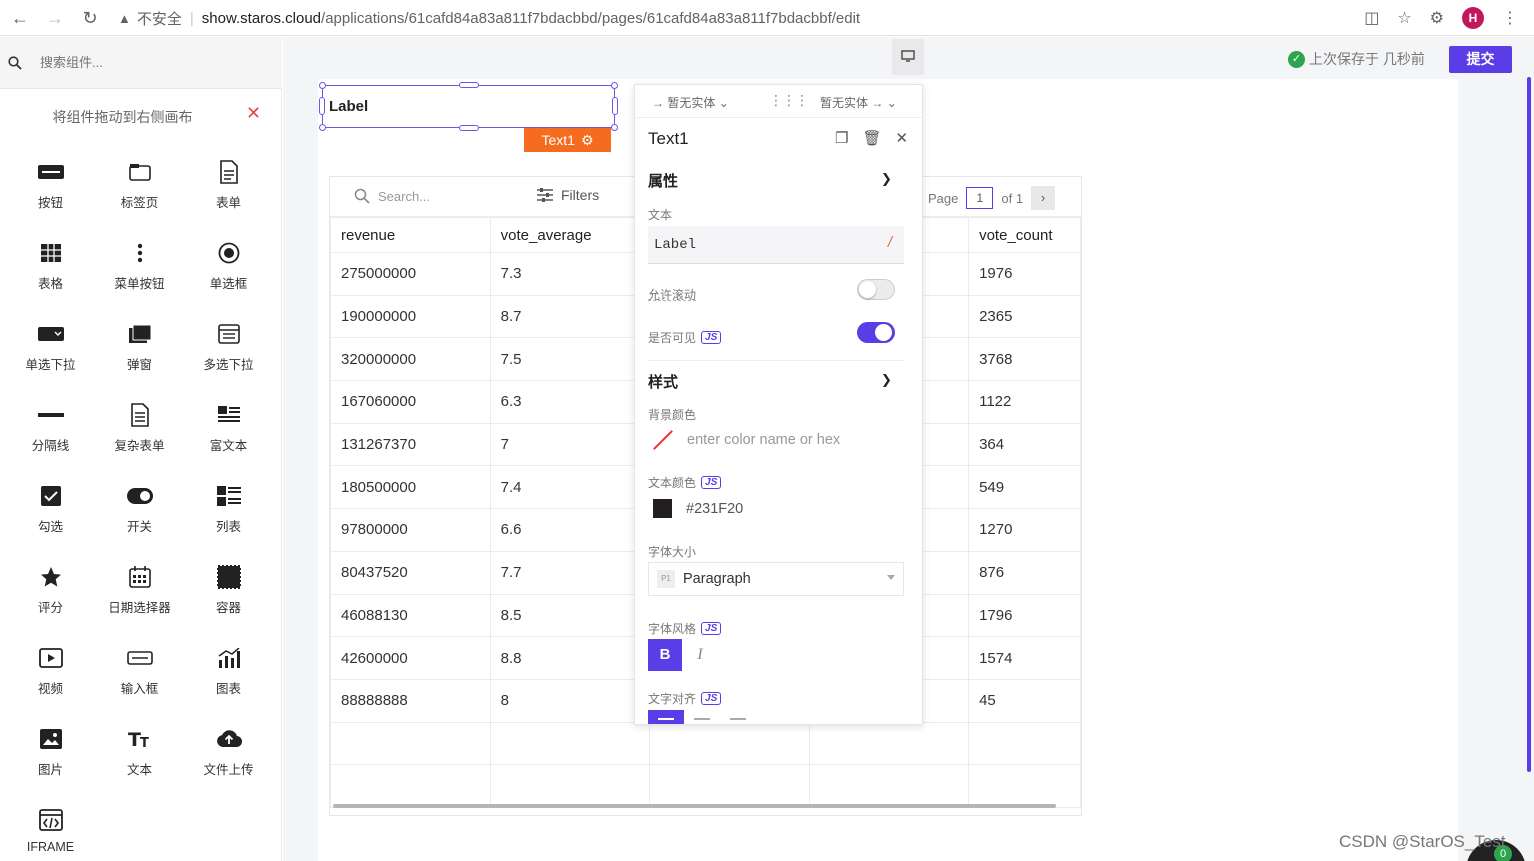 The image size is (1534, 861). What do you see at coordinates (55, 18) in the screenshot?
I see `forward-icon: →` at bounding box center [55, 18].